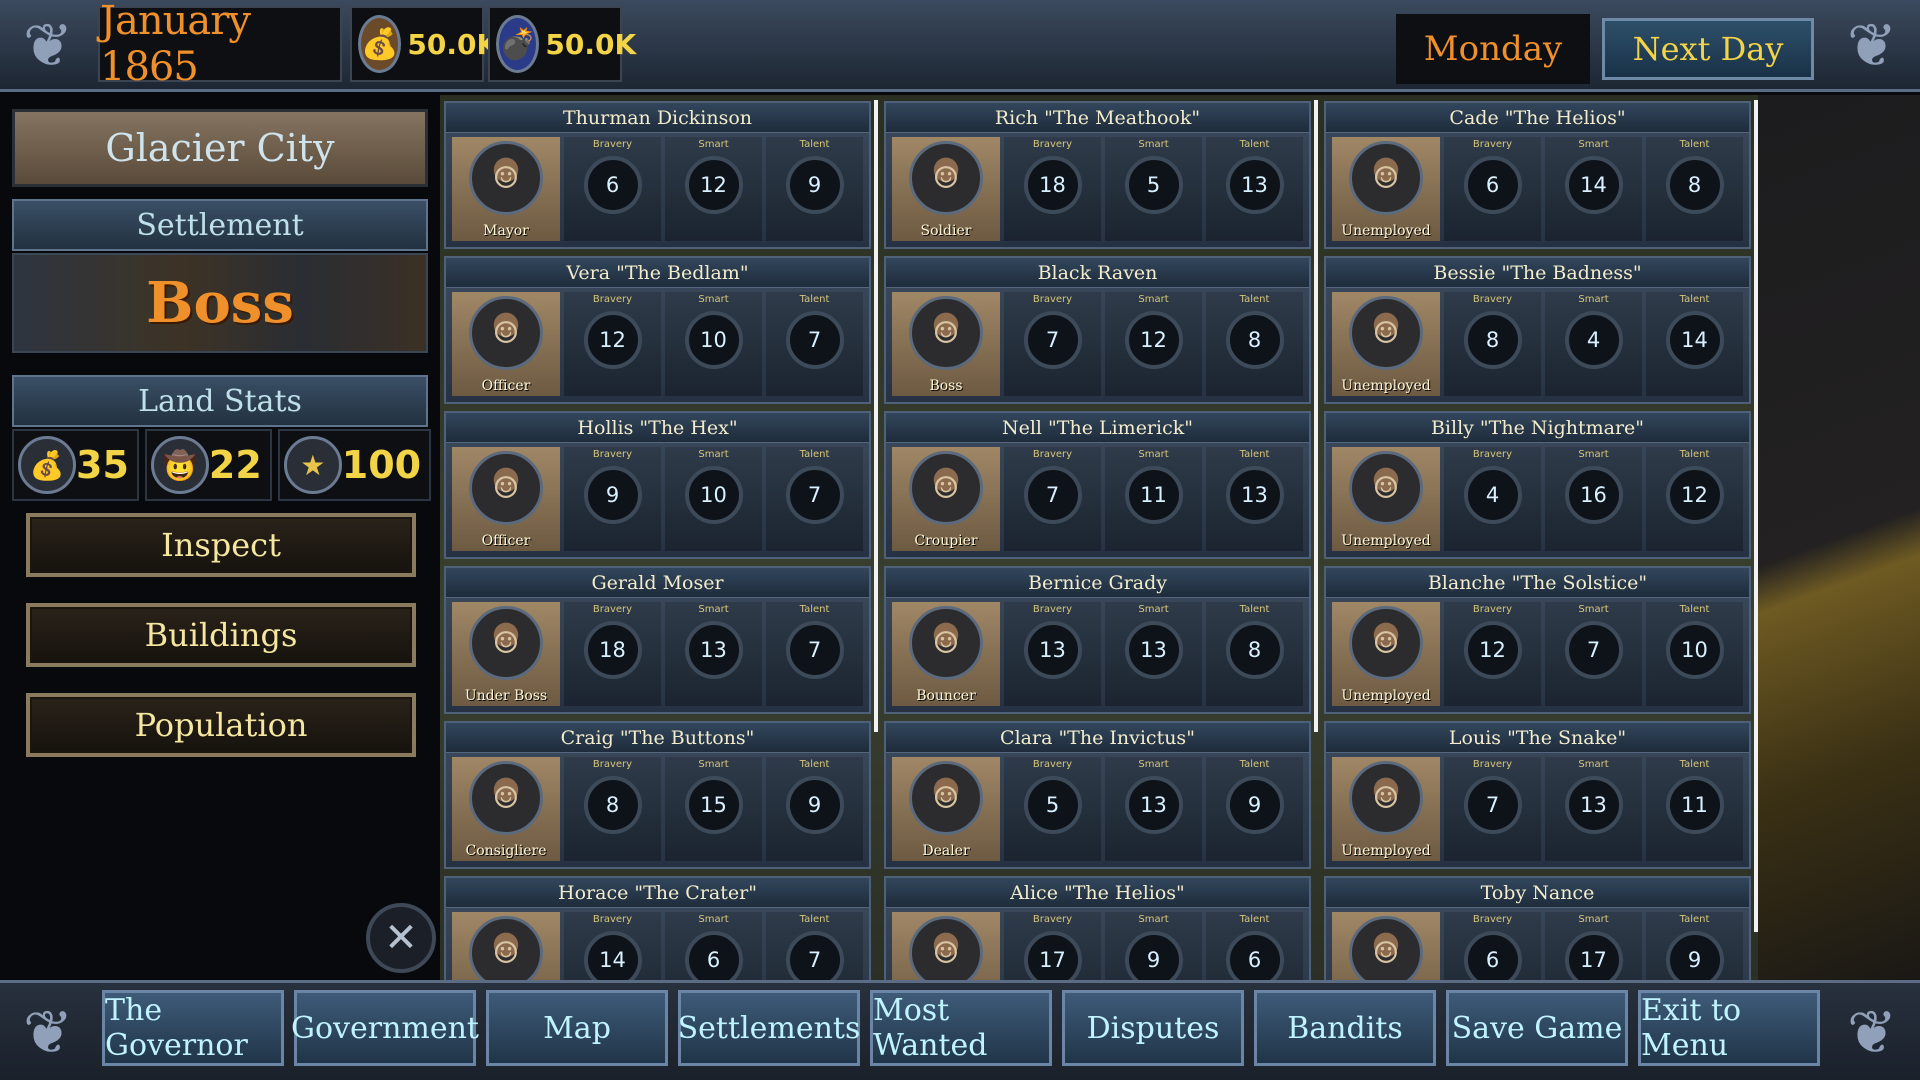 The image size is (1920, 1080). What do you see at coordinates (220, 303) in the screenshot?
I see `settlement-title: Boss` at bounding box center [220, 303].